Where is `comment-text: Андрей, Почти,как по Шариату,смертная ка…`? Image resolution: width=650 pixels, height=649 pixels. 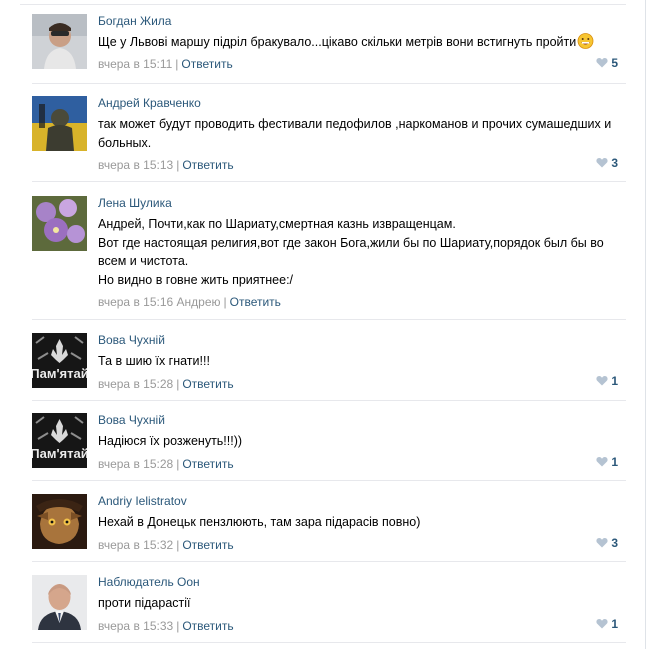
comment-text: Андрей, Почти,как по Шариату,смертная ка… is located at coordinates (358, 252).